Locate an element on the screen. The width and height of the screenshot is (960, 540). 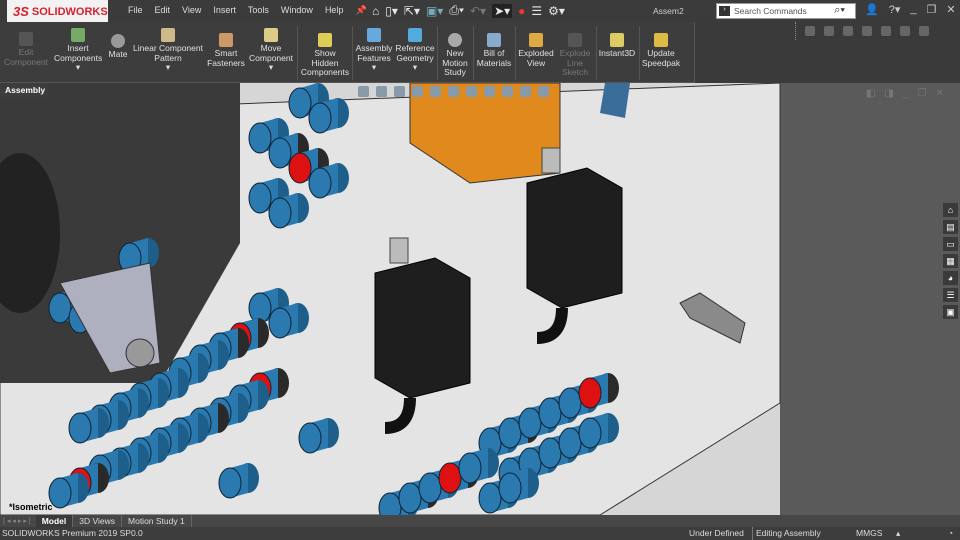
pin-icon: 📌 is located at coordinates (360, 10).